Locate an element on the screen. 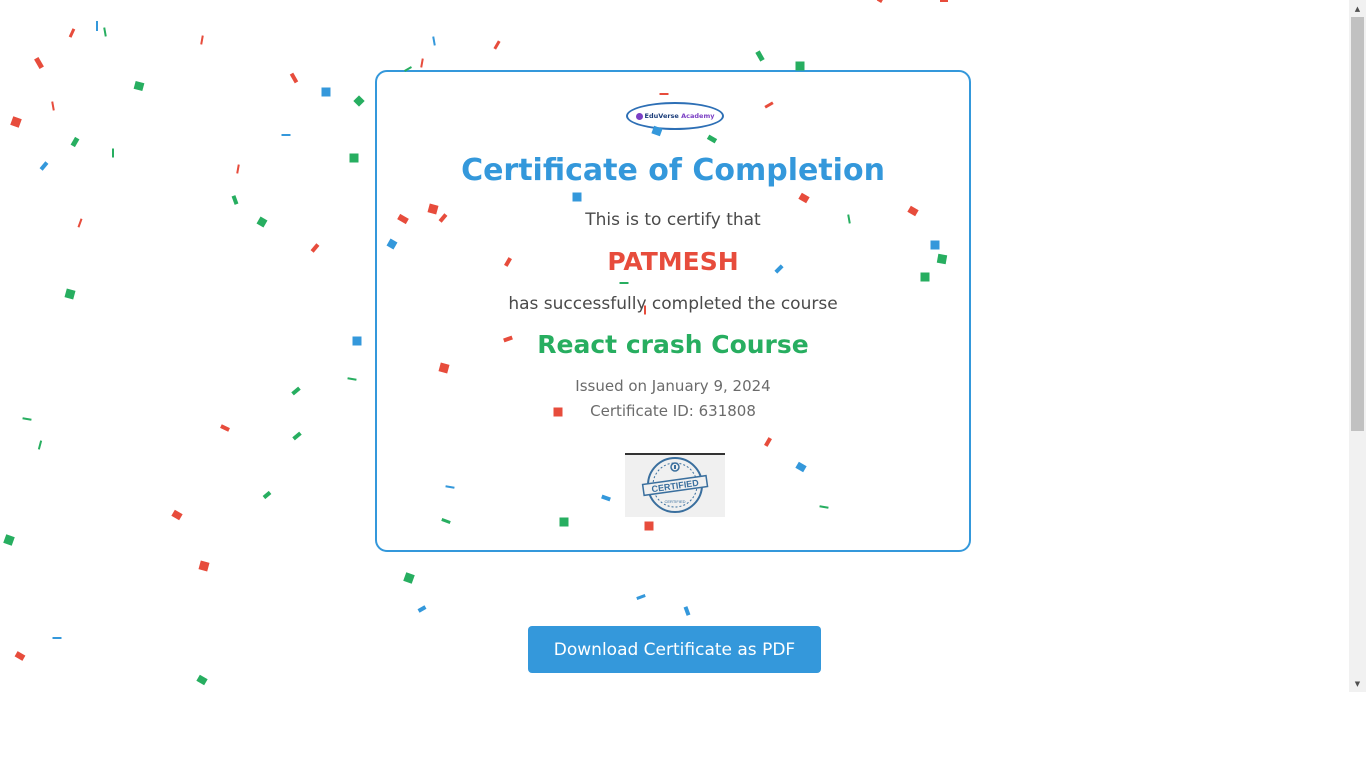 The height and width of the screenshot is (768, 1366). academy-logo: EduVerse Academy is located at coordinates (675, 116).